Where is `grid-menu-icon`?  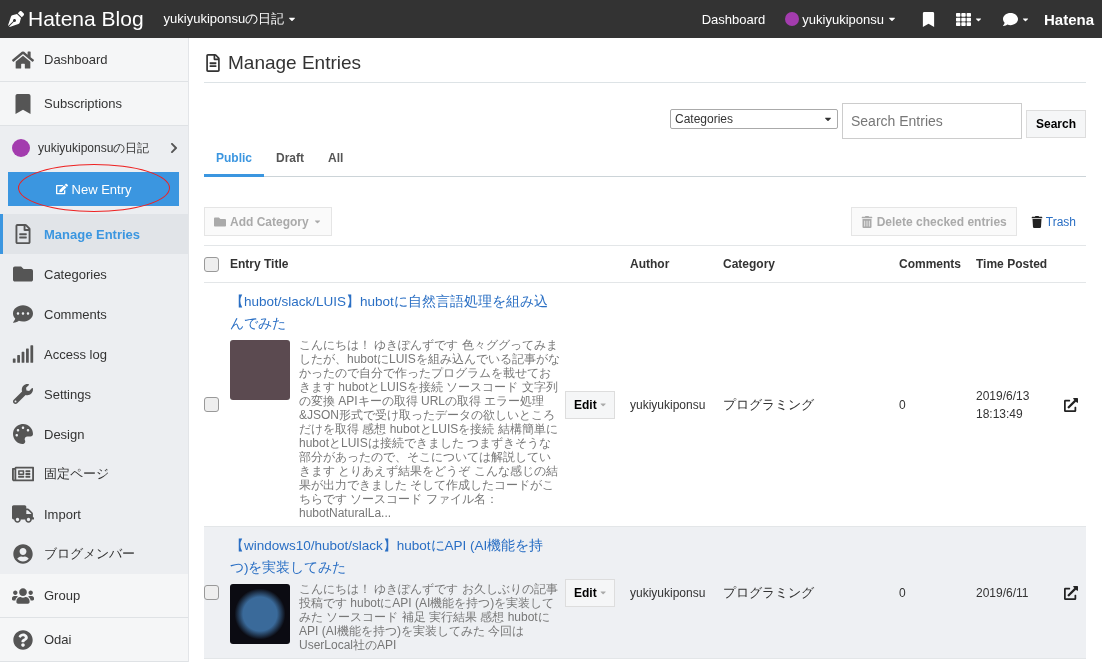
grid-menu-icon is located at coordinates (969, 19).